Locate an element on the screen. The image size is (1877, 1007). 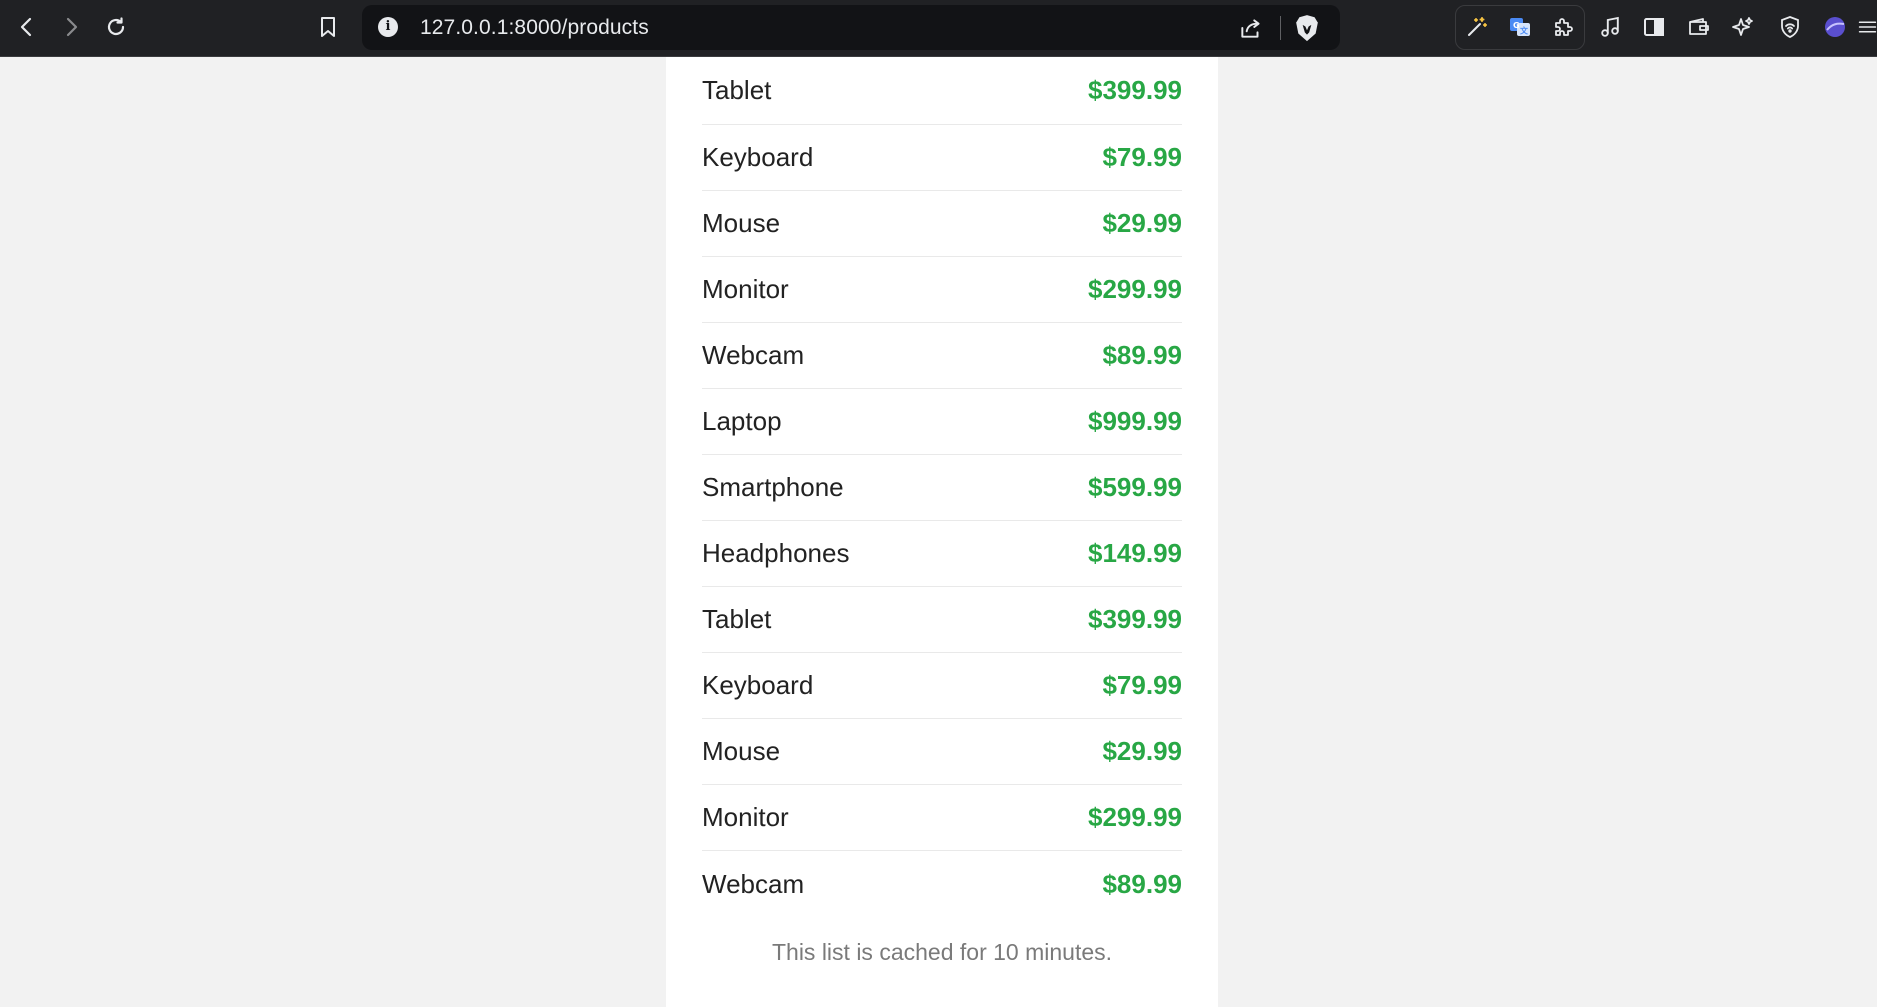
site-info-icon: i is located at coordinates (388, 27).